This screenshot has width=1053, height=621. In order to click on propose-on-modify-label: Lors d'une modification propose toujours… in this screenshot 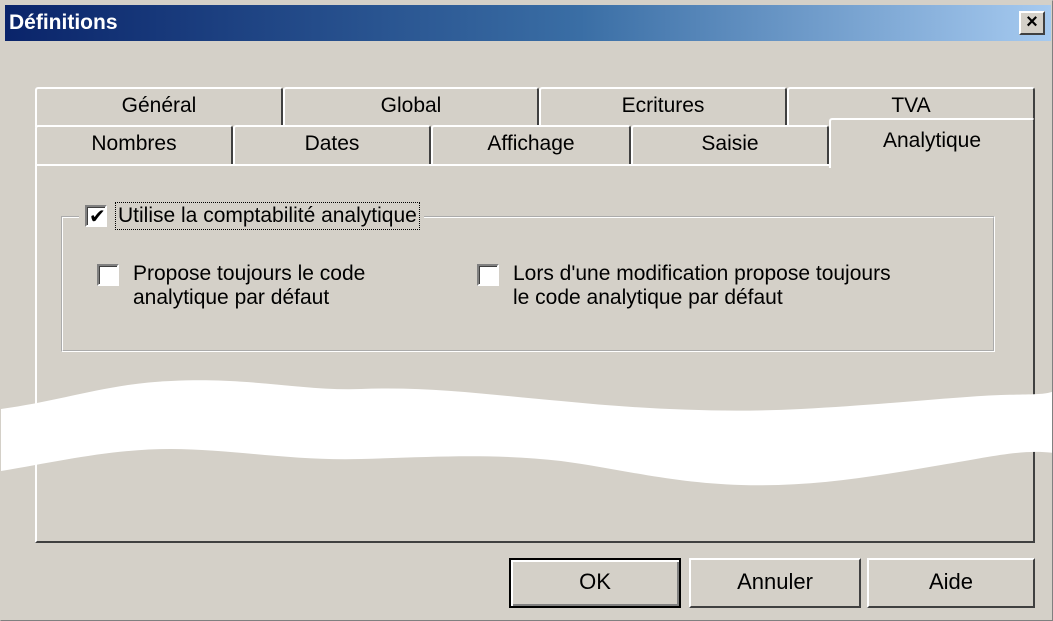, I will do `click(702, 286)`.